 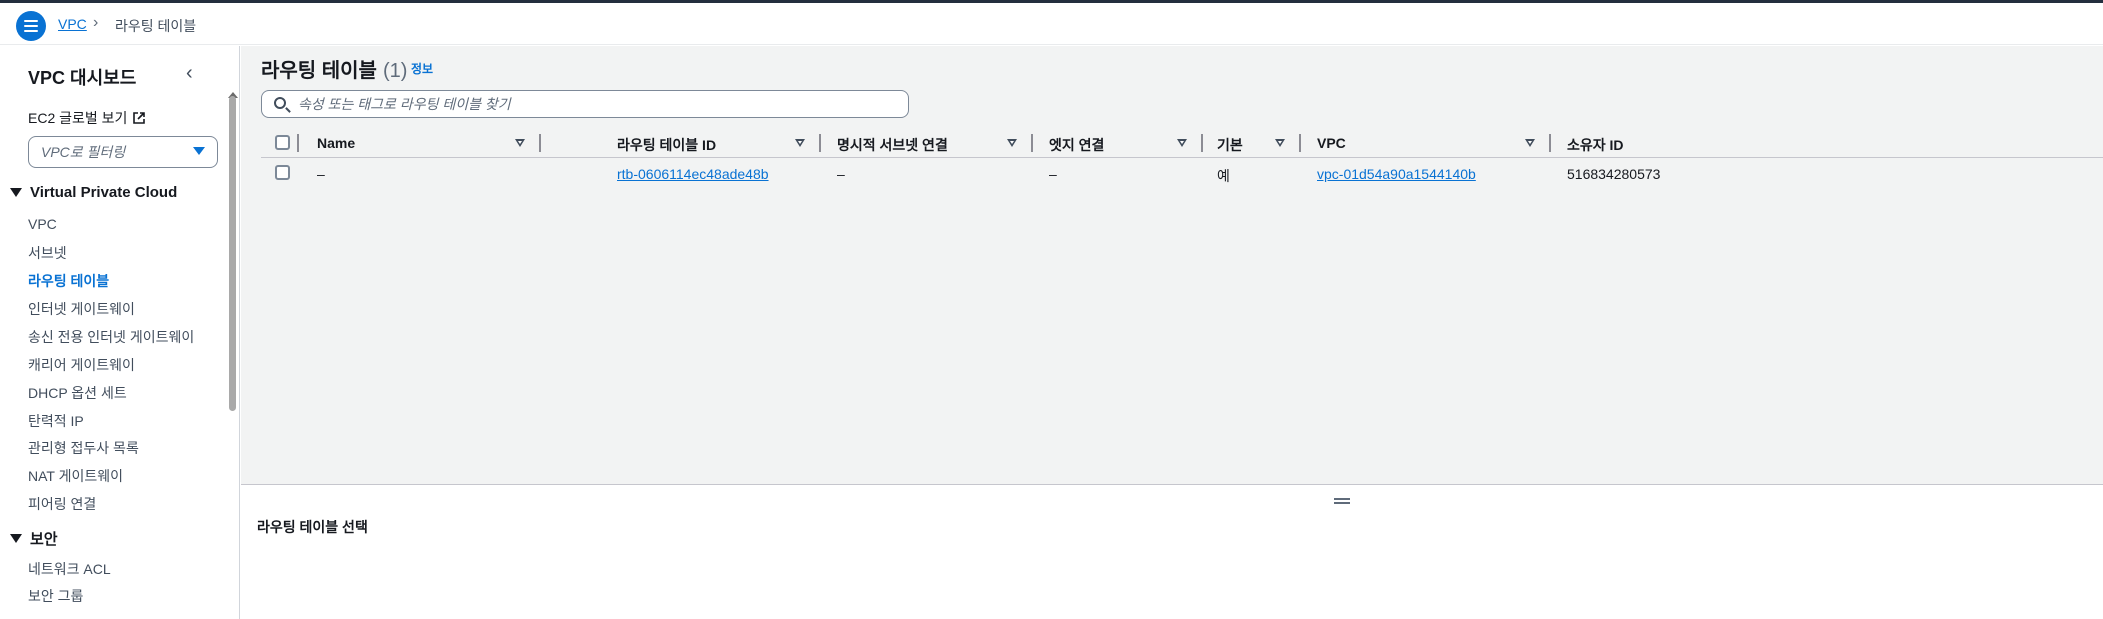 What do you see at coordinates (1076, 145) in the screenshot?
I see `column-header-edge-associations: 엣지 연결` at bounding box center [1076, 145].